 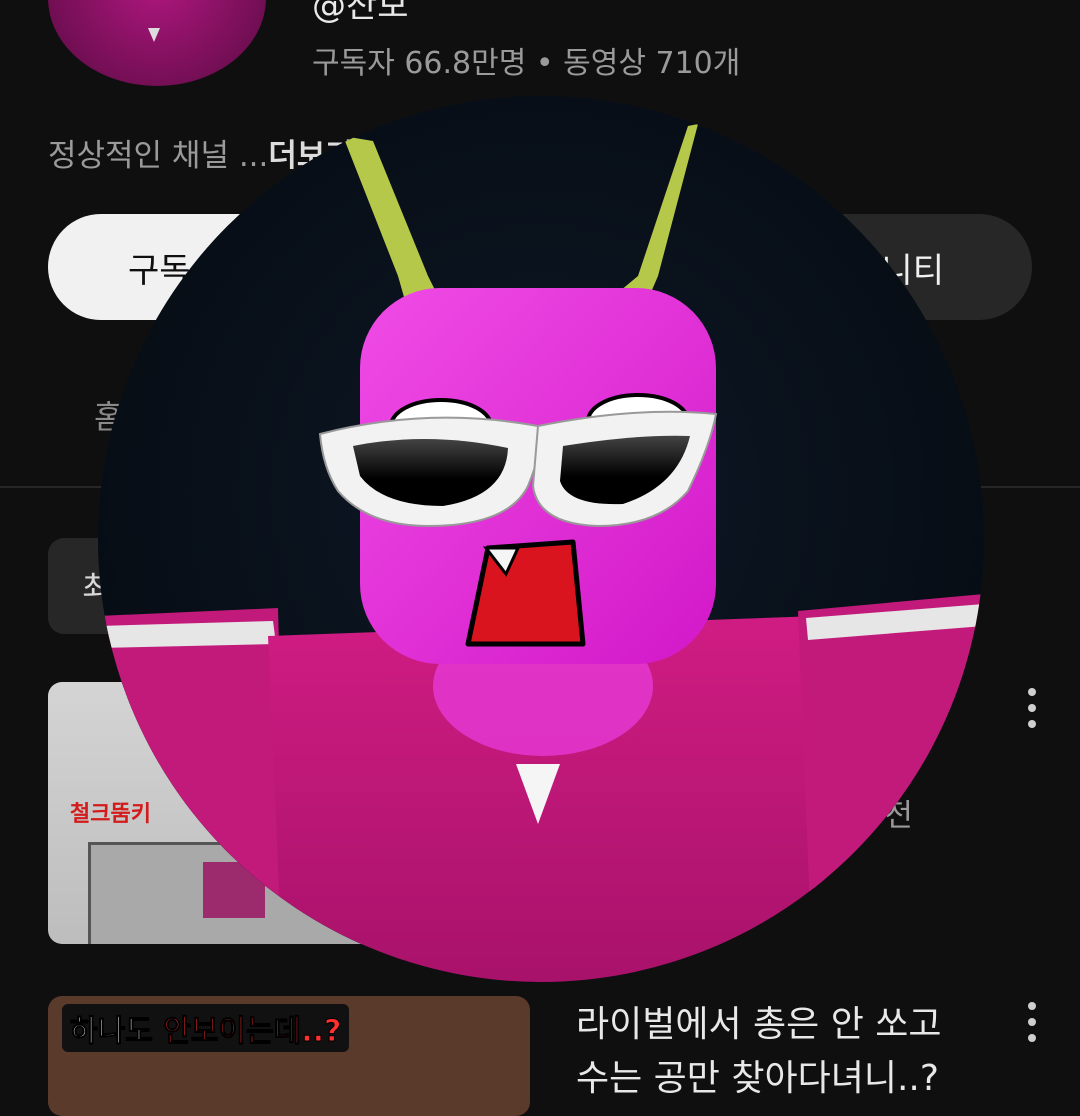 I want to click on video-thumbnail: 하나도 안보이는데..?, so click(x=289, y=1056).